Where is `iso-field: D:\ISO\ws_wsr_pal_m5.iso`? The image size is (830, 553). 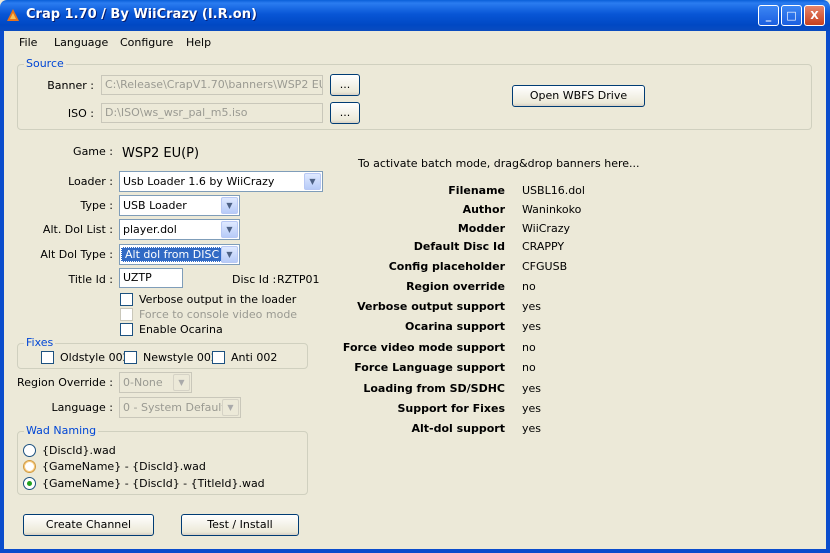
iso-field: D:\ISO\ws_wsr_pal_m5.iso is located at coordinates (212, 113).